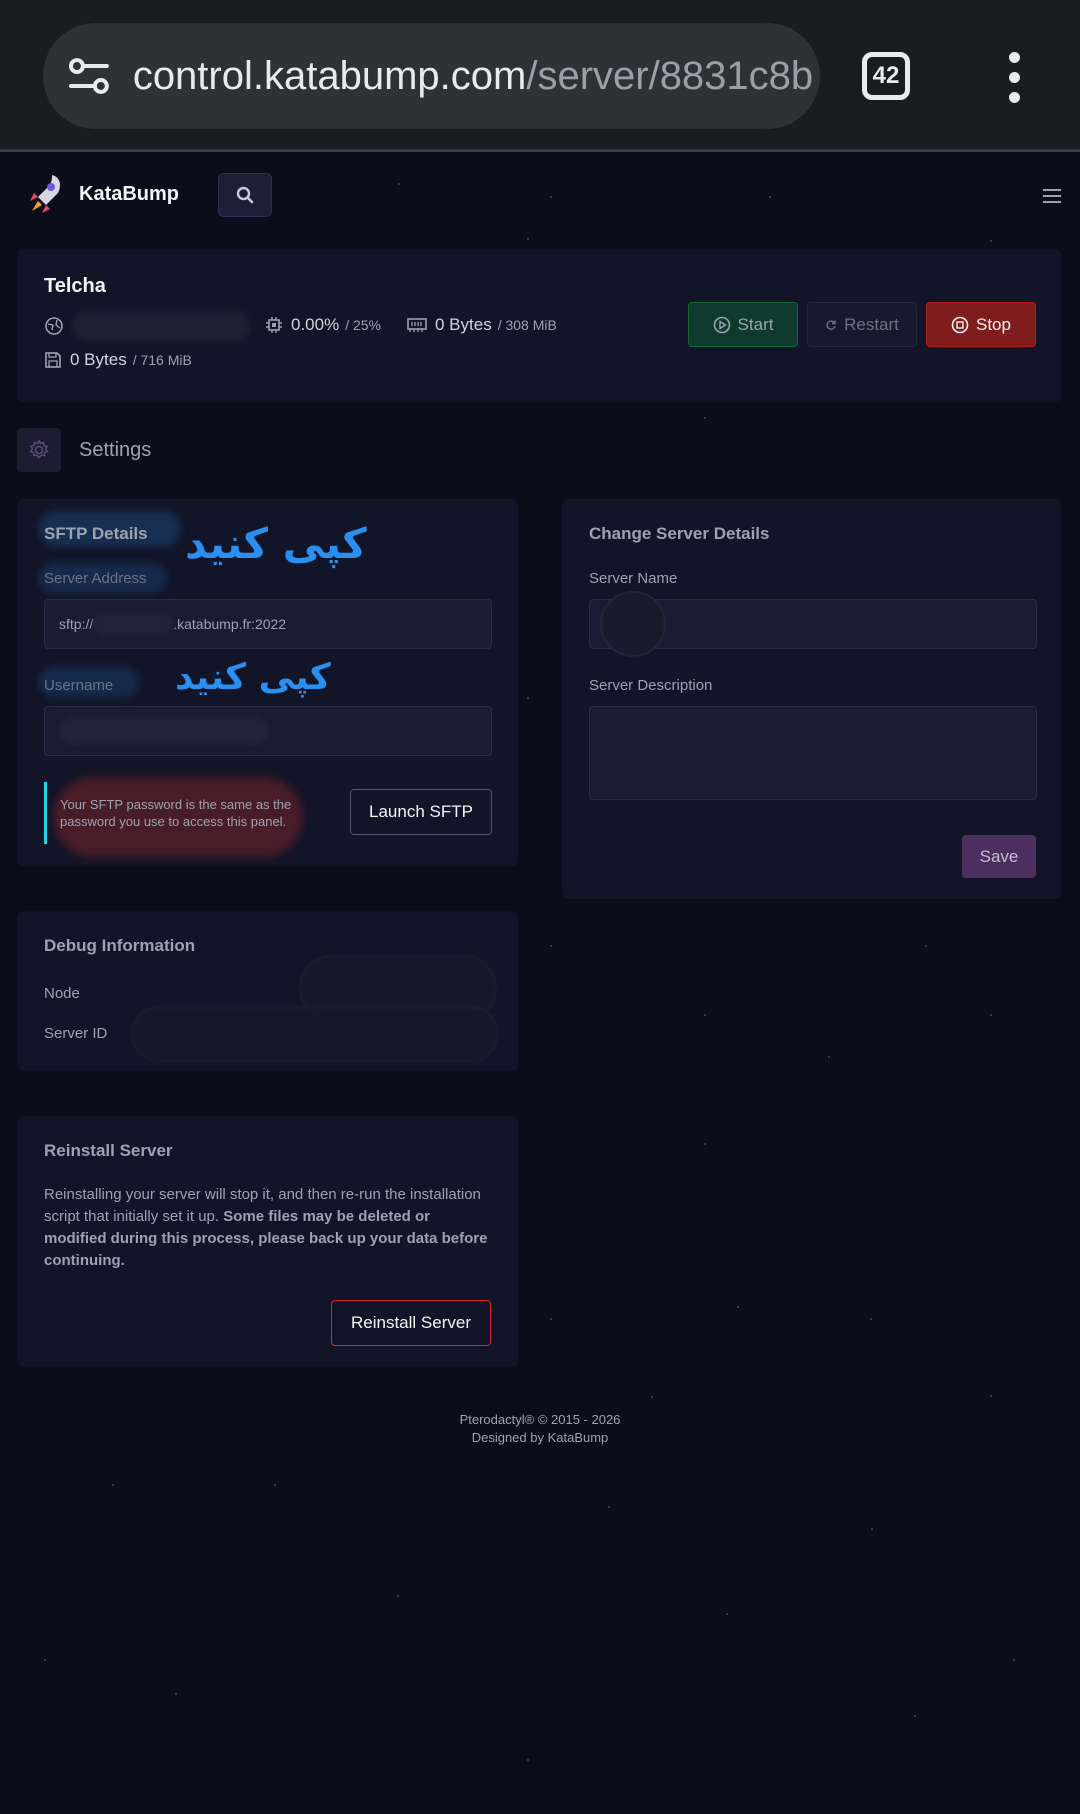 The image size is (1080, 1814). Describe the element at coordinates (329, 75) in the screenshot. I see `url-host: control.katabump.com` at that location.